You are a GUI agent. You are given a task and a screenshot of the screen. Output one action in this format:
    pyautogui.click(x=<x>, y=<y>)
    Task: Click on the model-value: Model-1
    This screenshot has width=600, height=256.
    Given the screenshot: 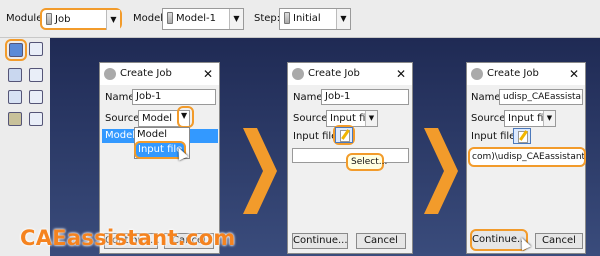 What is the action you would take?
    pyautogui.click(x=196, y=18)
    